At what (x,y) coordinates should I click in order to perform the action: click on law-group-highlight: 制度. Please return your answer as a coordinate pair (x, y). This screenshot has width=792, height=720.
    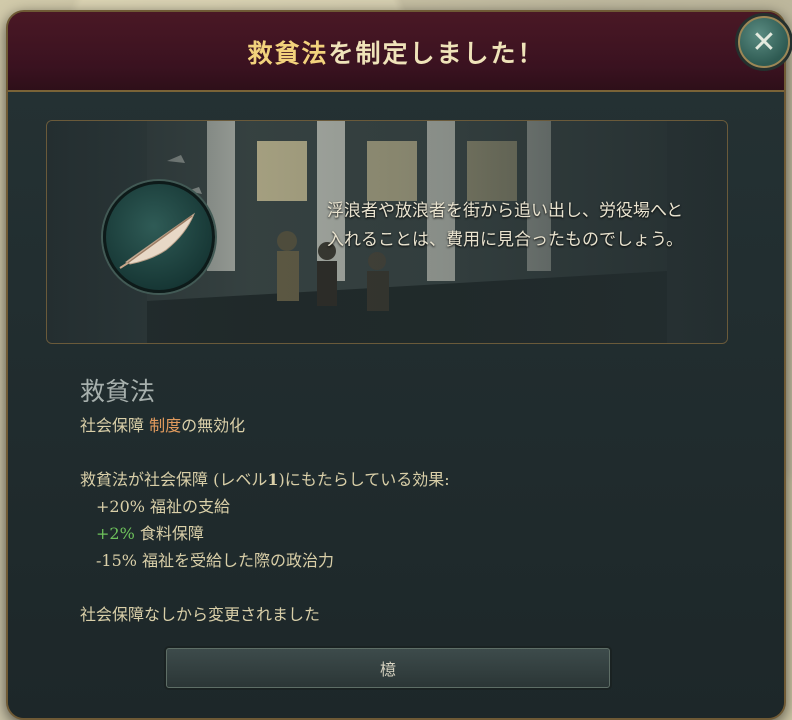
    Looking at the image, I should click on (165, 425).